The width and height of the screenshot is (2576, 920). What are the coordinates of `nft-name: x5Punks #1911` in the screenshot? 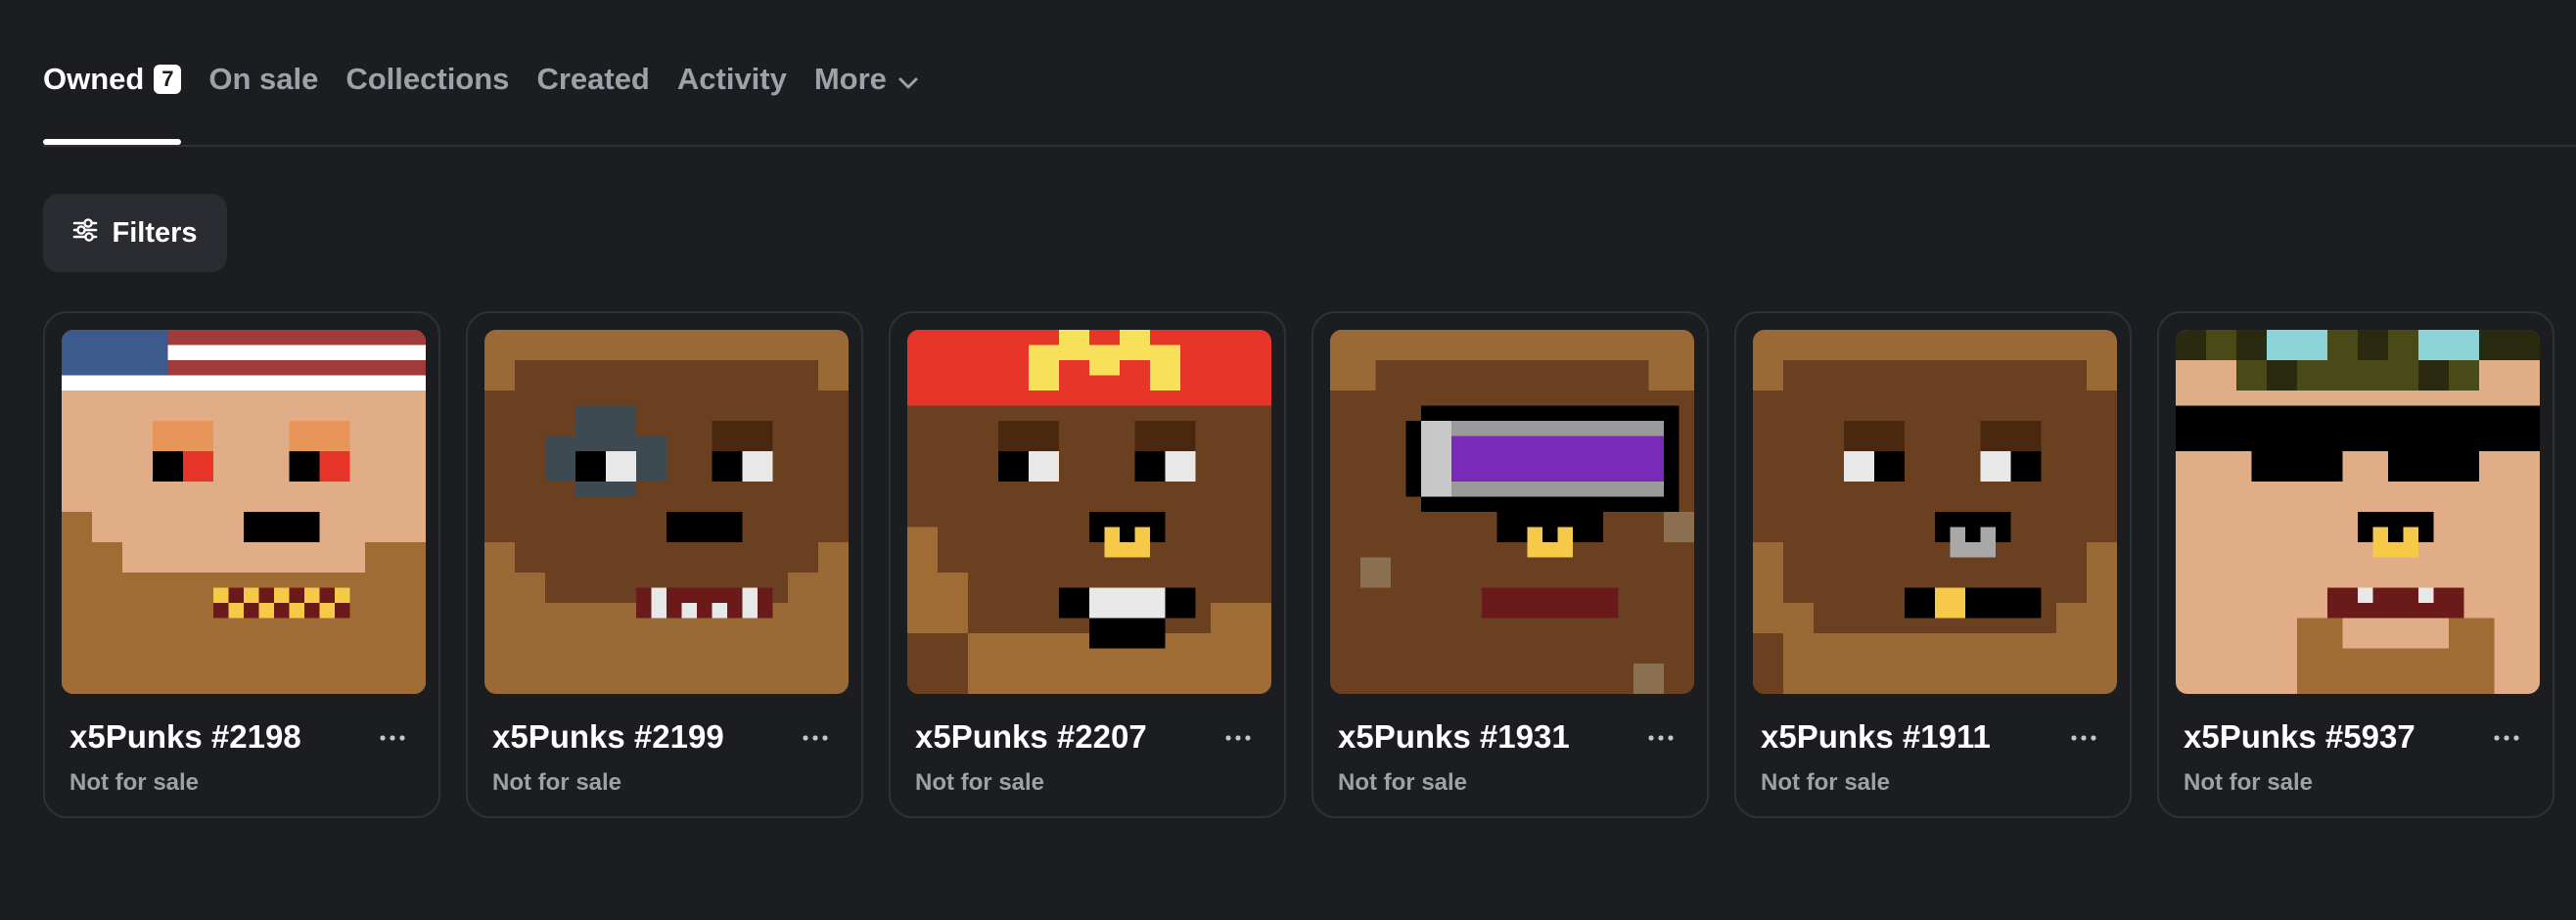 It's located at (1876, 737).